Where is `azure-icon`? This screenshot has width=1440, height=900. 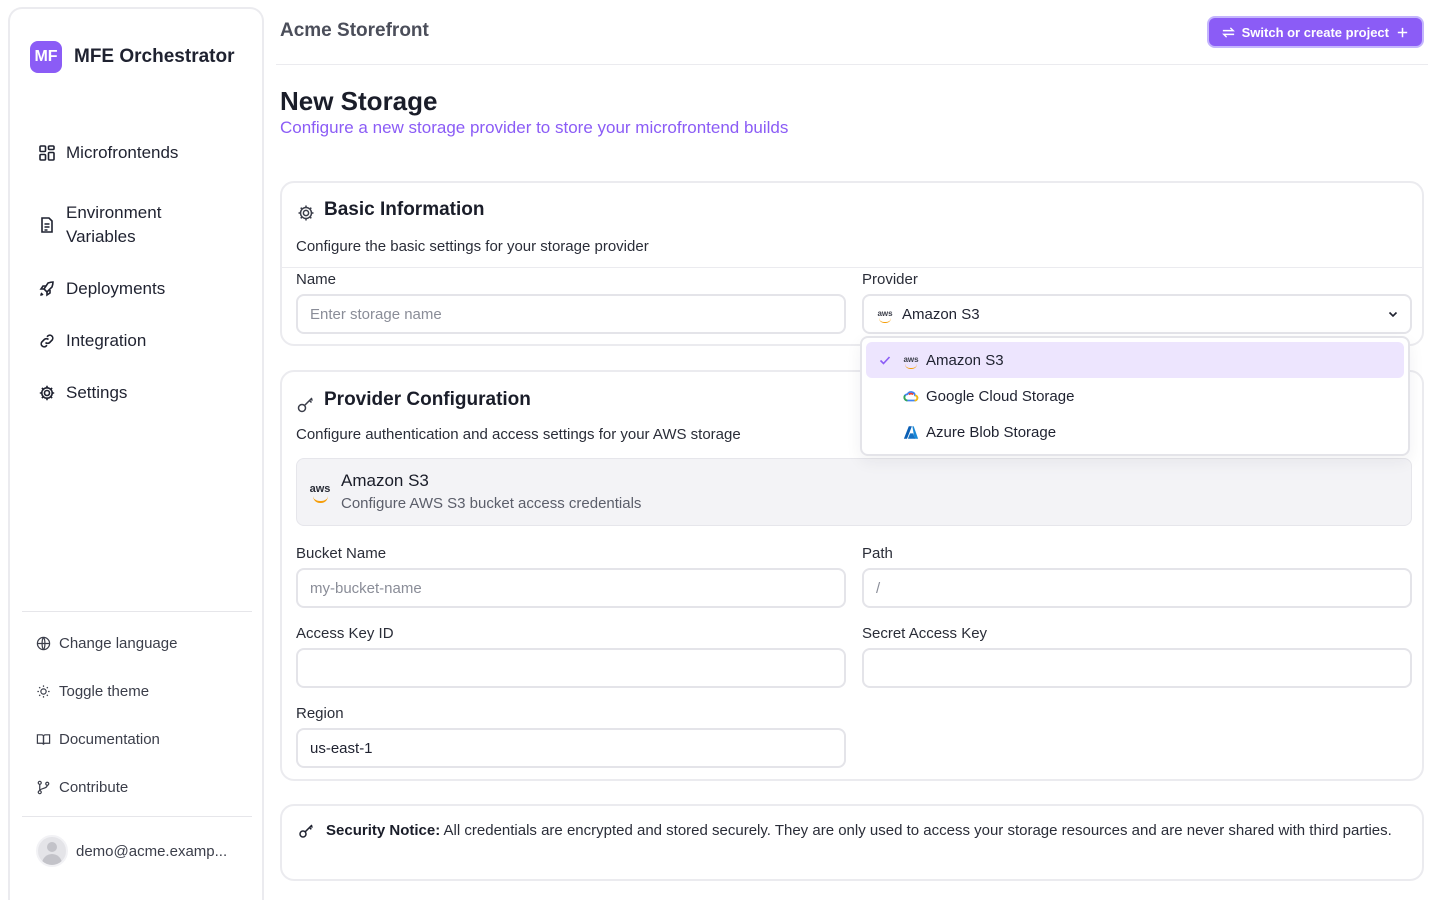 azure-icon is located at coordinates (911, 432).